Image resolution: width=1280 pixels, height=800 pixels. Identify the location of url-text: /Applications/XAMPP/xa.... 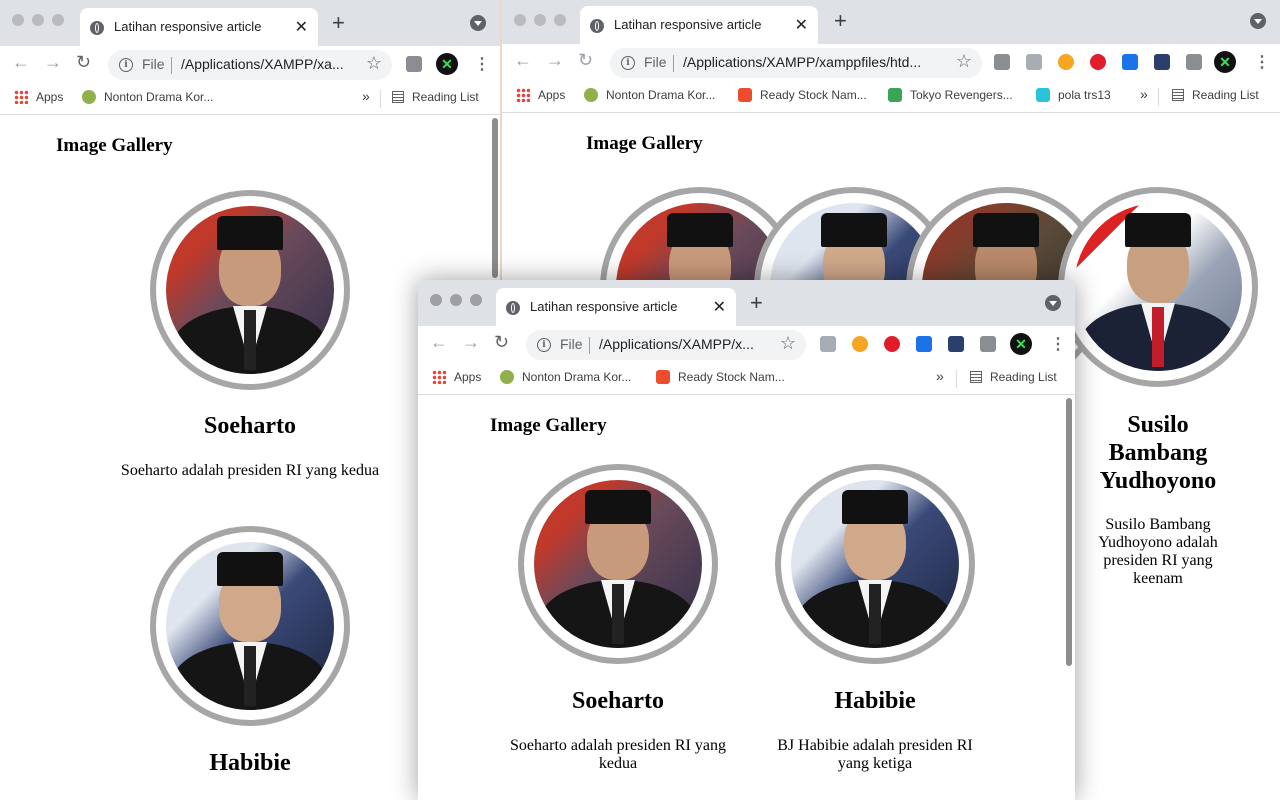
(270, 64).